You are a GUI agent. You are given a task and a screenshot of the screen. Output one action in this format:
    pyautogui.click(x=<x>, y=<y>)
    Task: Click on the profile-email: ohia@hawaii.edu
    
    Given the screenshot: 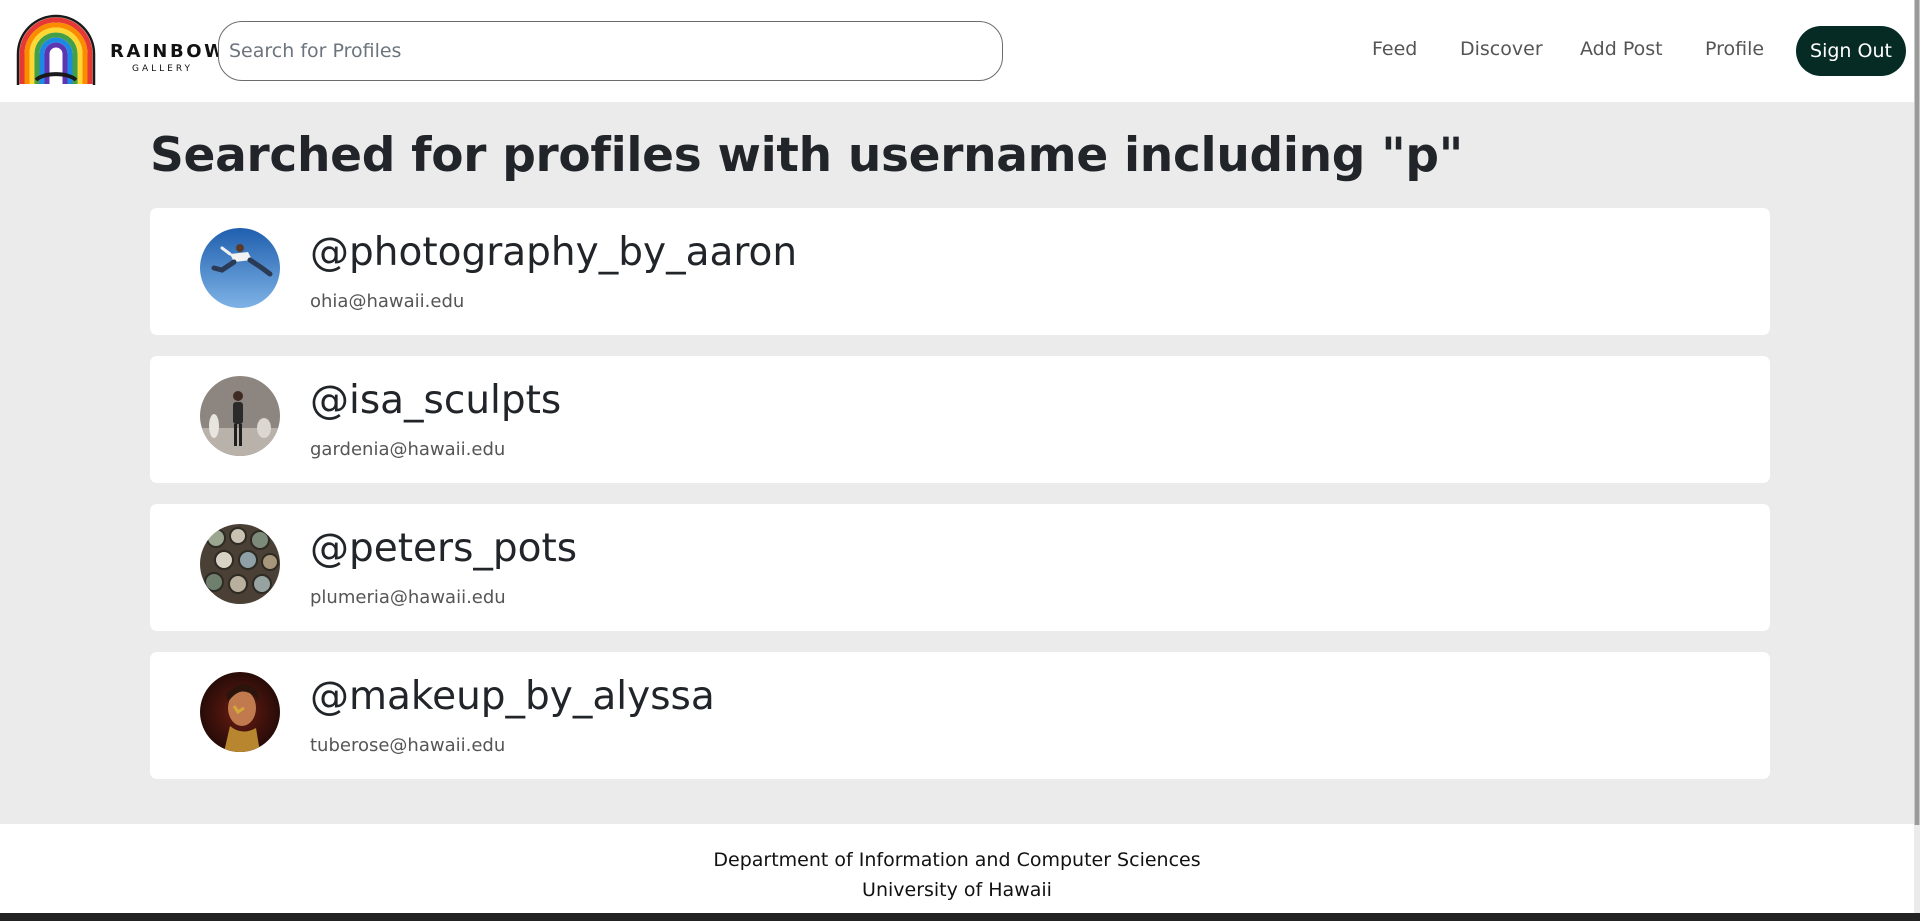 What is the action you would take?
    pyautogui.click(x=387, y=301)
    